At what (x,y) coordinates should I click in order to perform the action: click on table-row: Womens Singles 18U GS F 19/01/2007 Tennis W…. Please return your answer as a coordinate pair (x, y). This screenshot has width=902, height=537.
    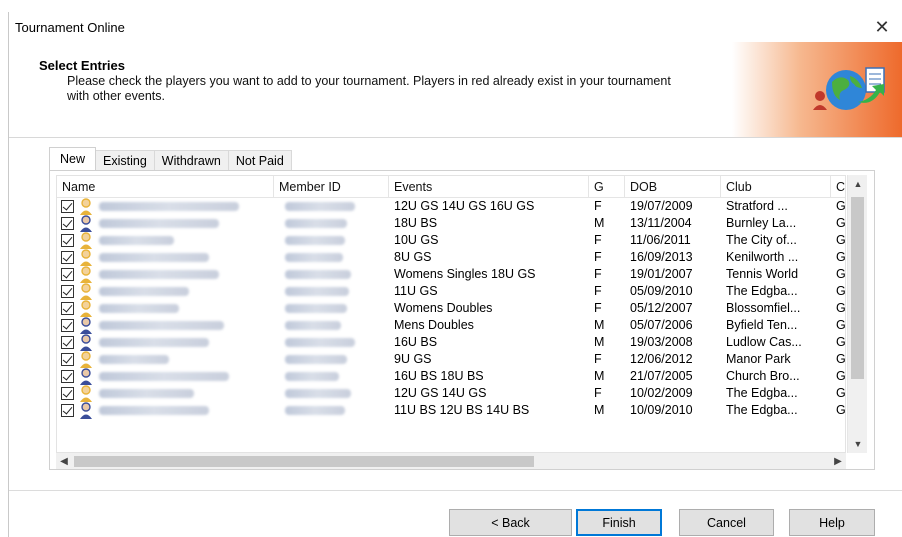
    Looking at the image, I should click on (451, 274).